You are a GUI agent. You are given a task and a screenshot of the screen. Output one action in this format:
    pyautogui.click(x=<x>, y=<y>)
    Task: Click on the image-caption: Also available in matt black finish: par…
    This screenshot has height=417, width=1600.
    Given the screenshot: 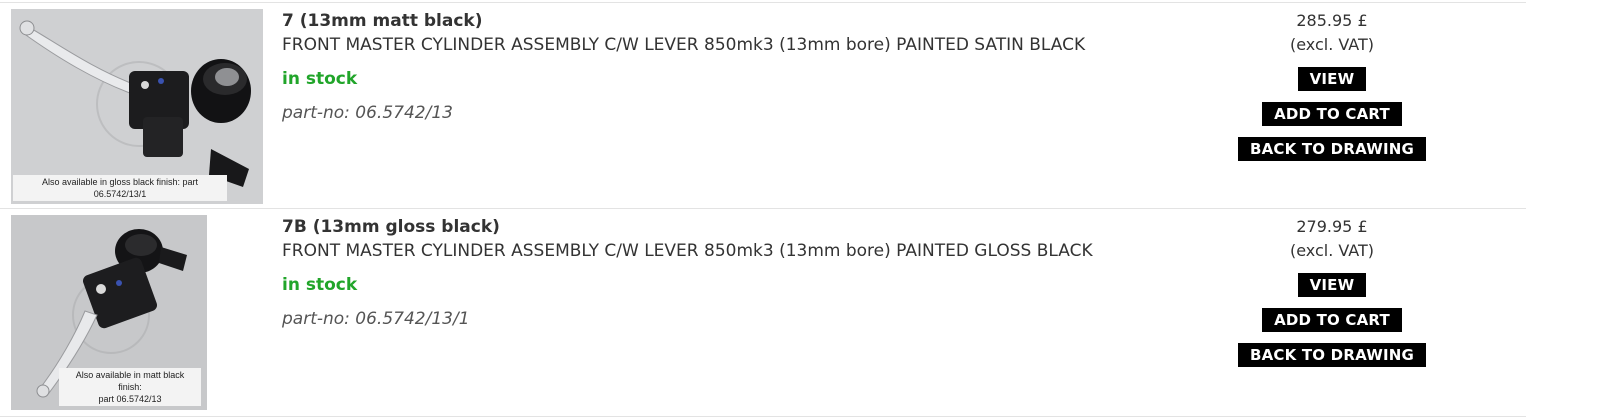 What is the action you would take?
    pyautogui.click(x=130, y=387)
    